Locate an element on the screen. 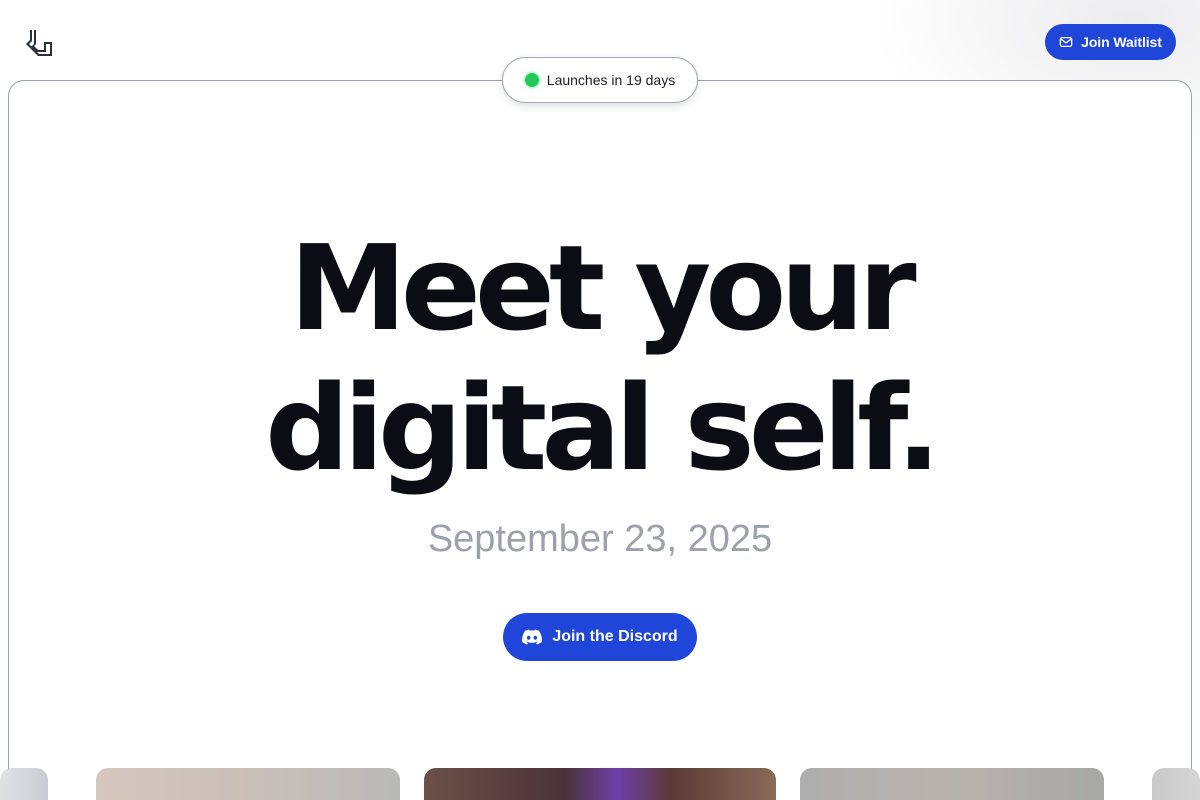 The width and height of the screenshot is (1200, 800). headline-line-1: Meet your is located at coordinates (602, 288).